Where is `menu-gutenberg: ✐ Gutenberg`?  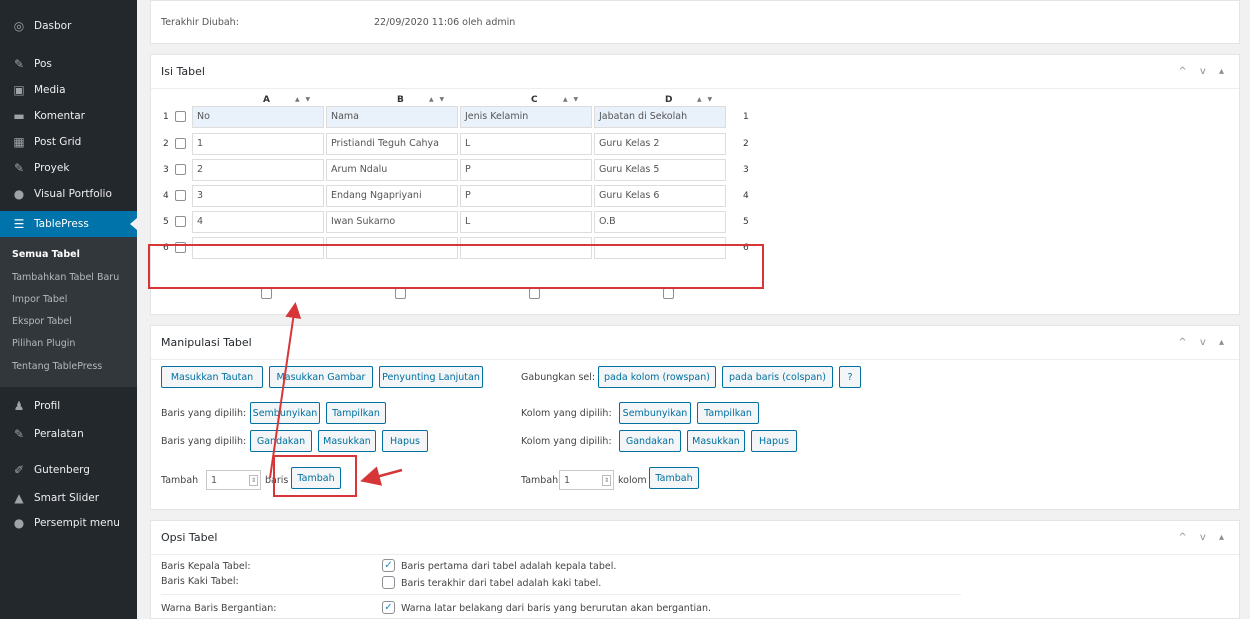
menu-gutenberg: ✐ Gutenberg is located at coordinates (68, 470).